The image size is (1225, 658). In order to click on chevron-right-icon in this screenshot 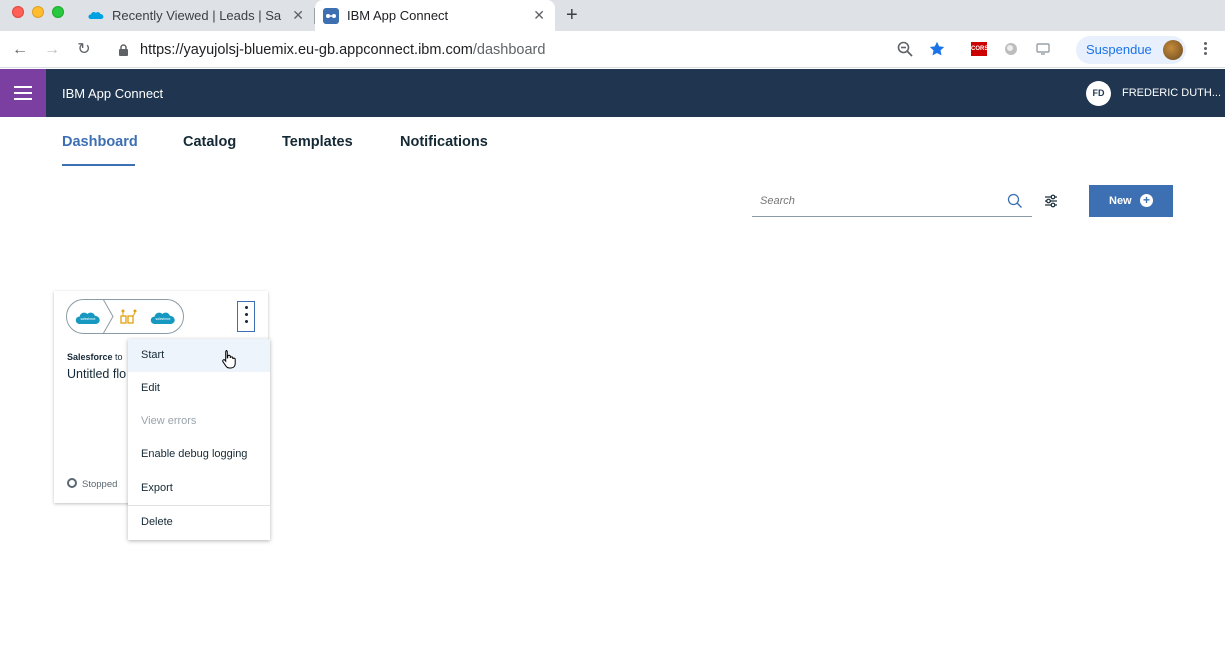, I will do `click(108, 316)`.